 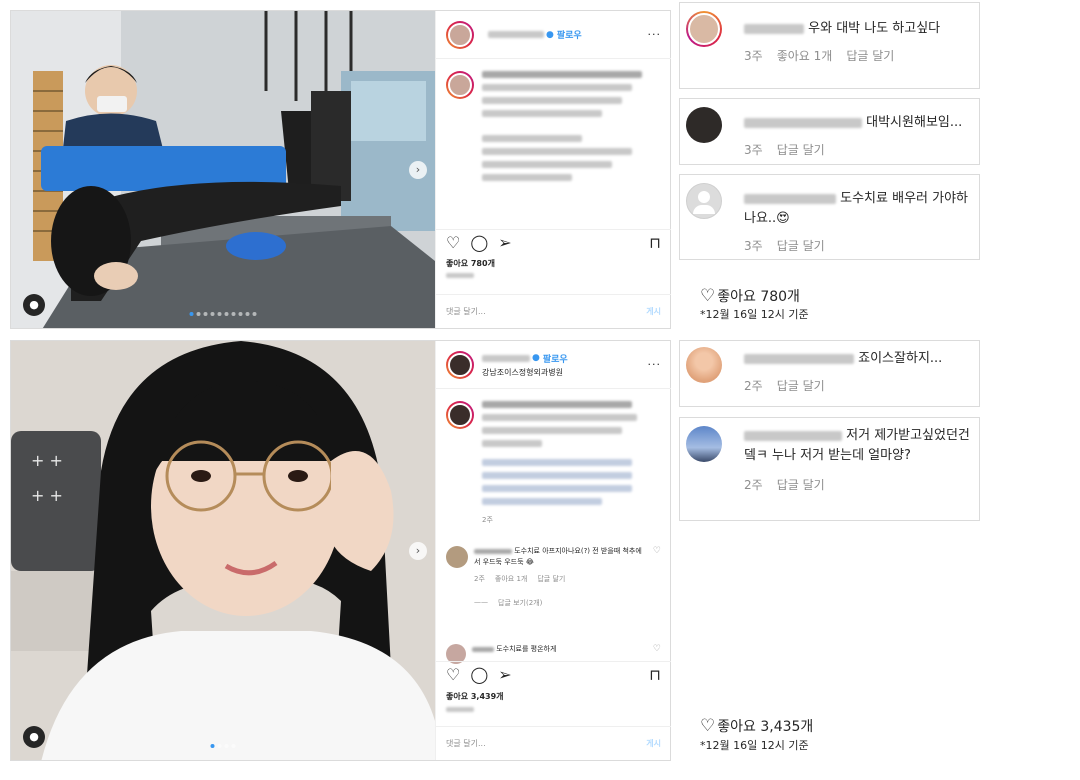 I want to click on comment-body: 우와 대박 나도 하고싶다, so click(x=857, y=29).